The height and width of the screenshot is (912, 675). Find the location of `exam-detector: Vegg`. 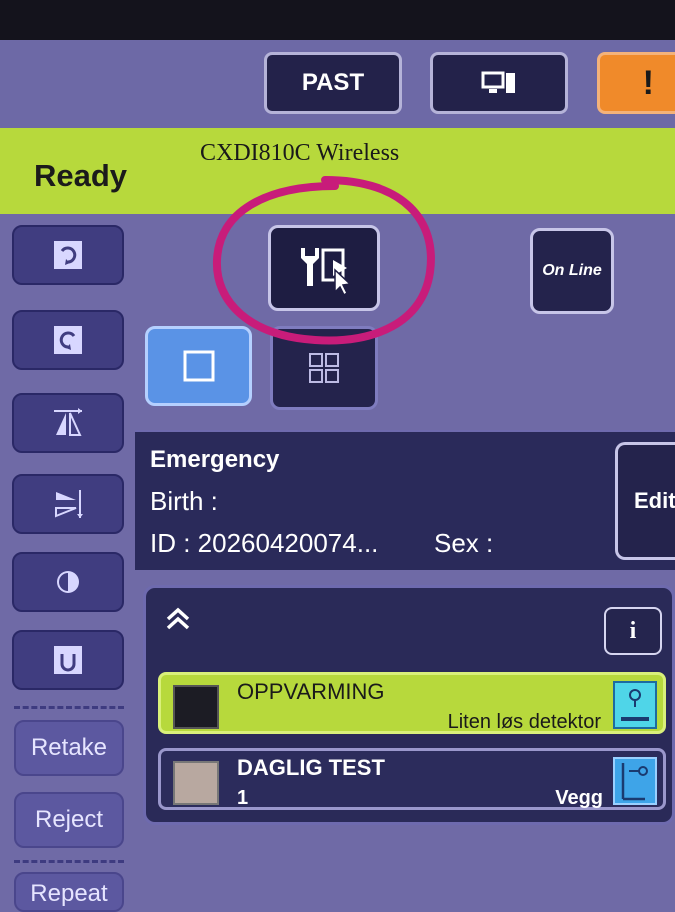

exam-detector: Vegg is located at coordinates (579, 798).